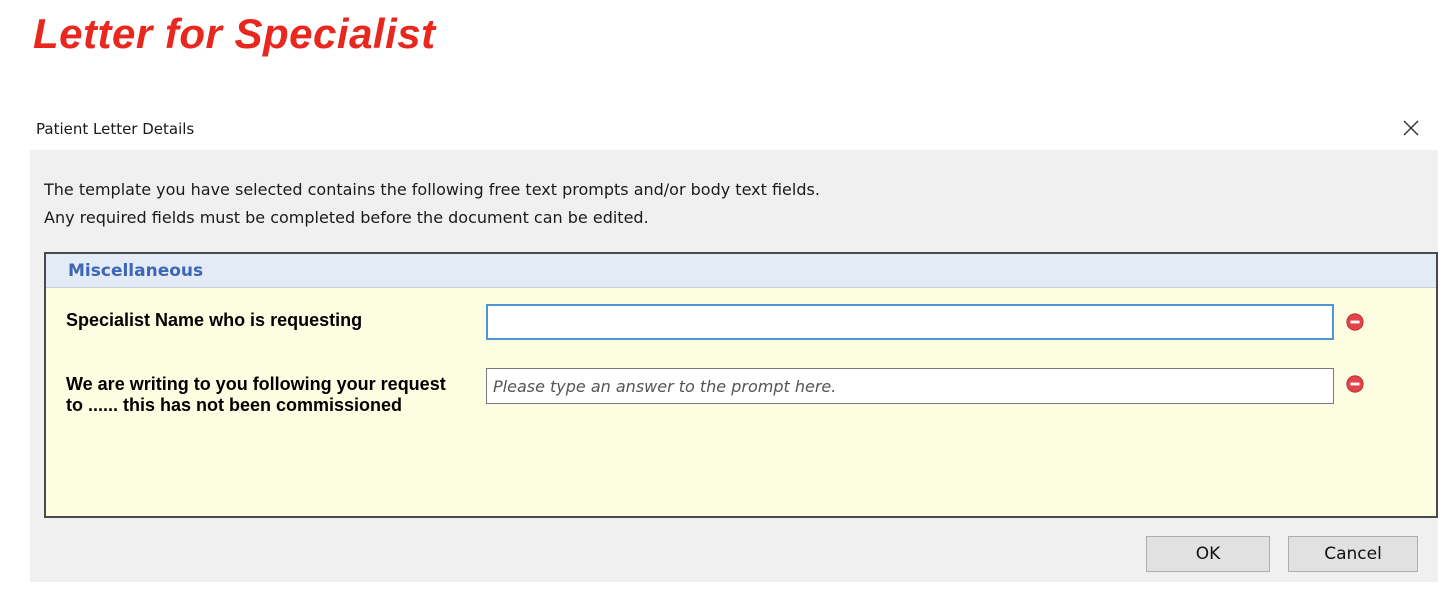  What do you see at coordinates (136, 271) in the screenshot?
I see `section-title: Miscellaneous` at bounding box center [136, 271].